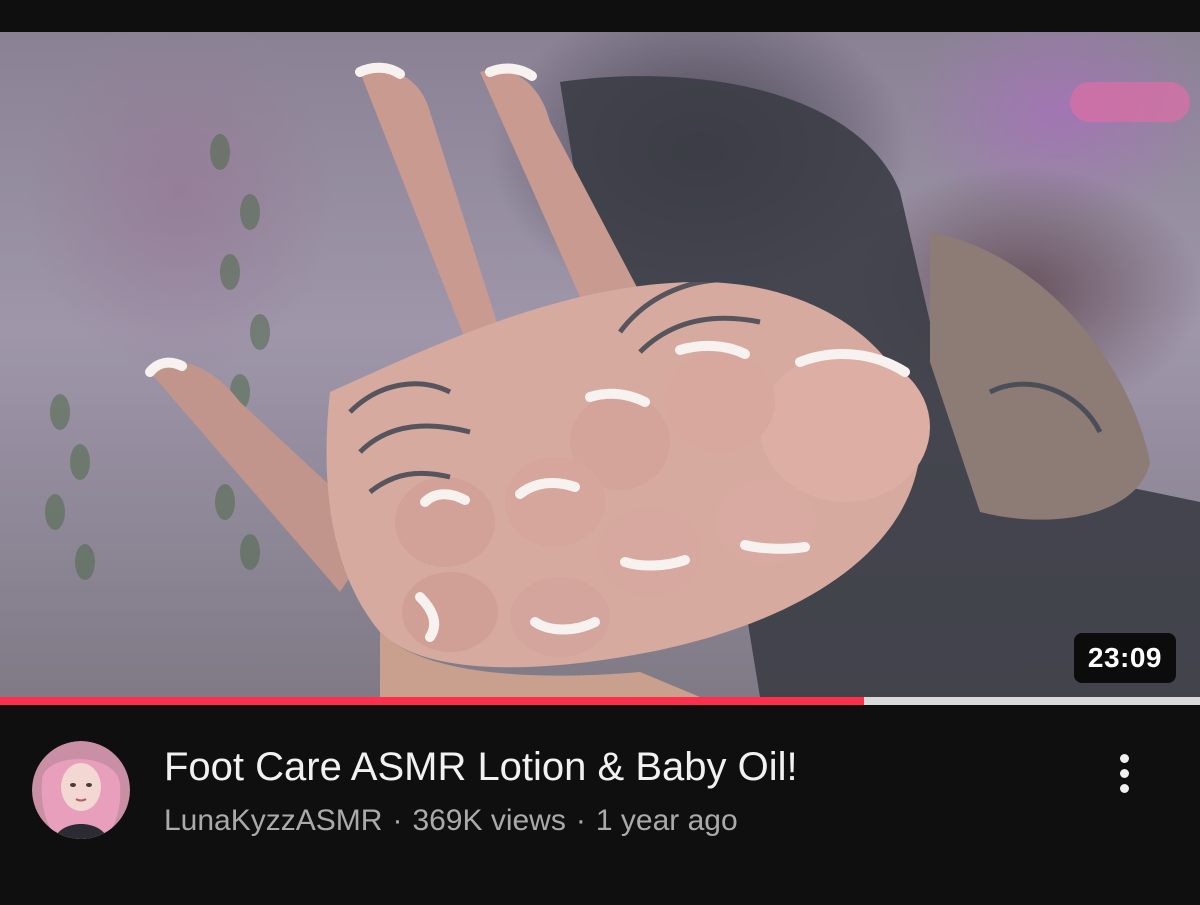 This screenshot has height=905, width=1200. I want to click on more-options-button, so click(1124, 773).